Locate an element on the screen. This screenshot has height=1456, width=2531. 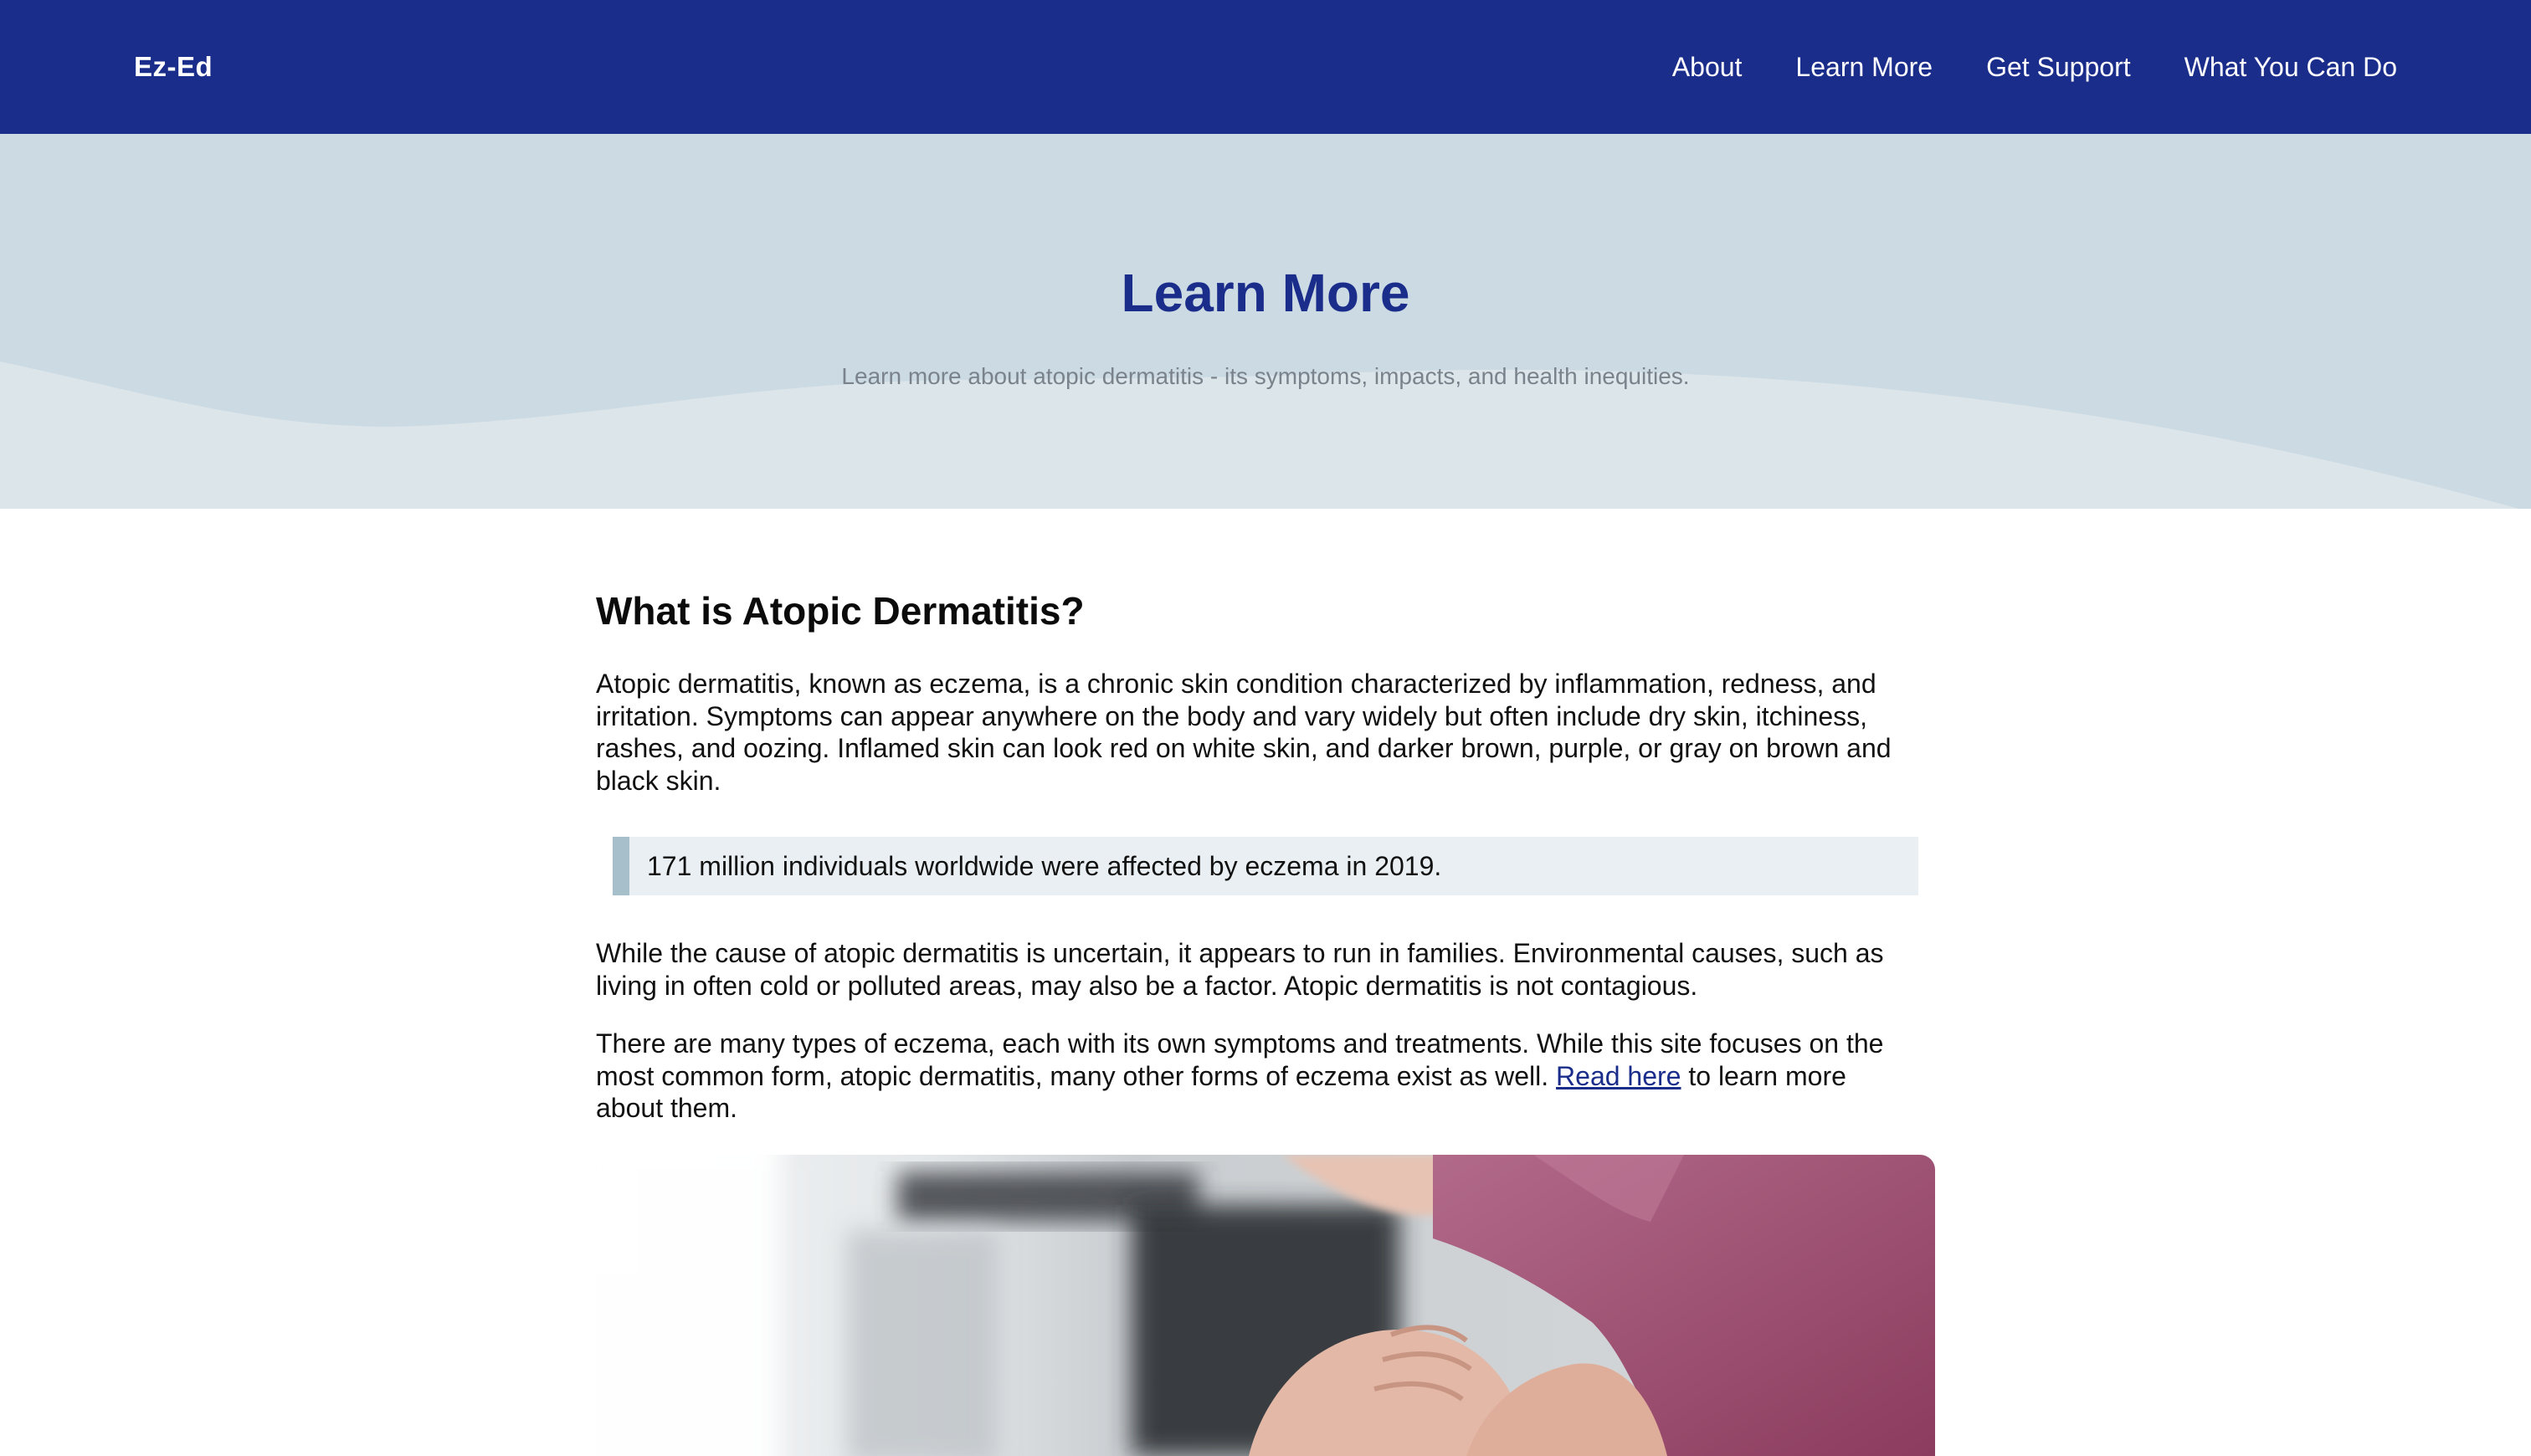
read-here-link: Read here is located at coordinates (1618, 1076).